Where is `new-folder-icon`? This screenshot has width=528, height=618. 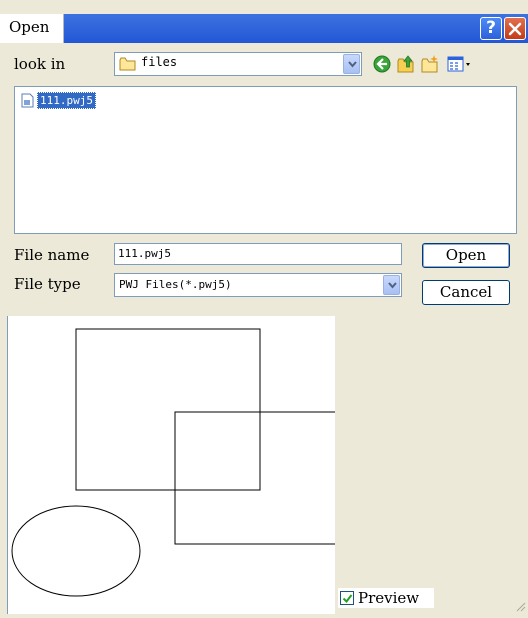 new-folder-icon is located at coordinates (430, 64).